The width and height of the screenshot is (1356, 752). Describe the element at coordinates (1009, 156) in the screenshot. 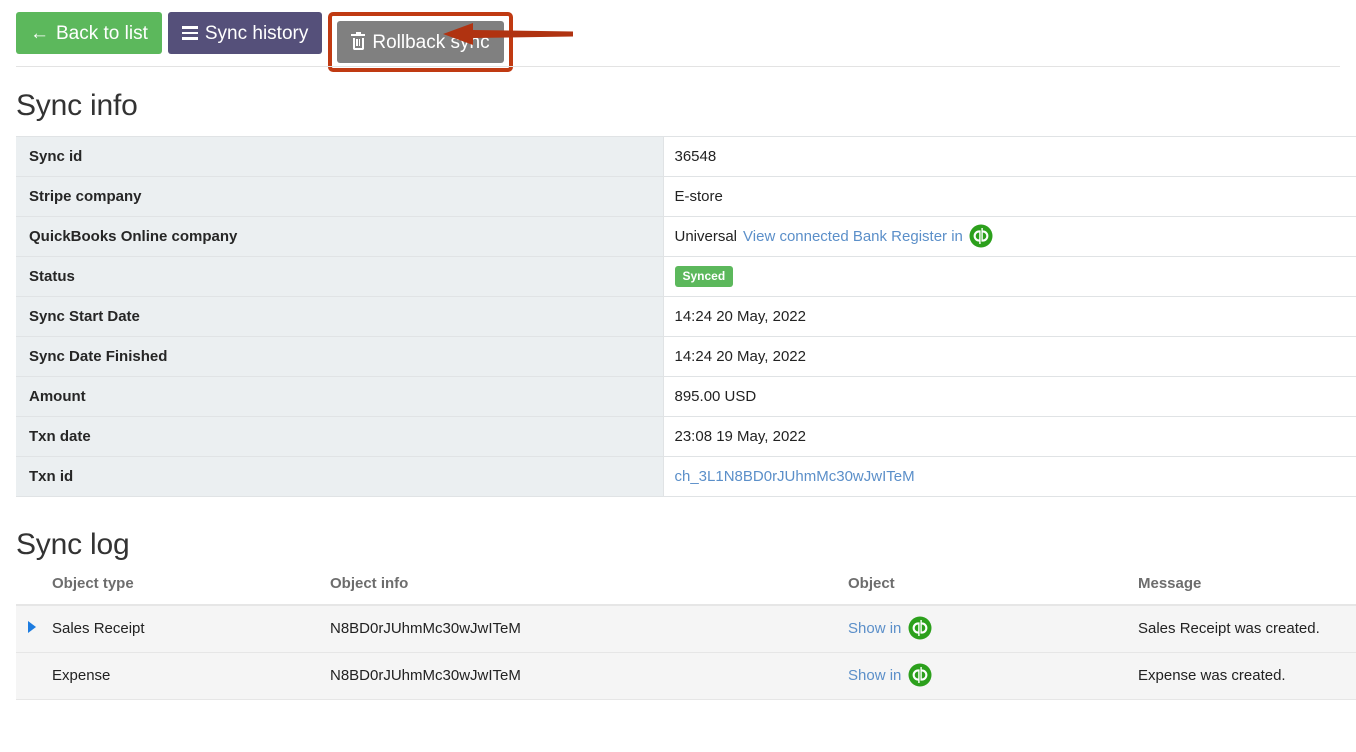

I see `row-value: 36548` at that location.